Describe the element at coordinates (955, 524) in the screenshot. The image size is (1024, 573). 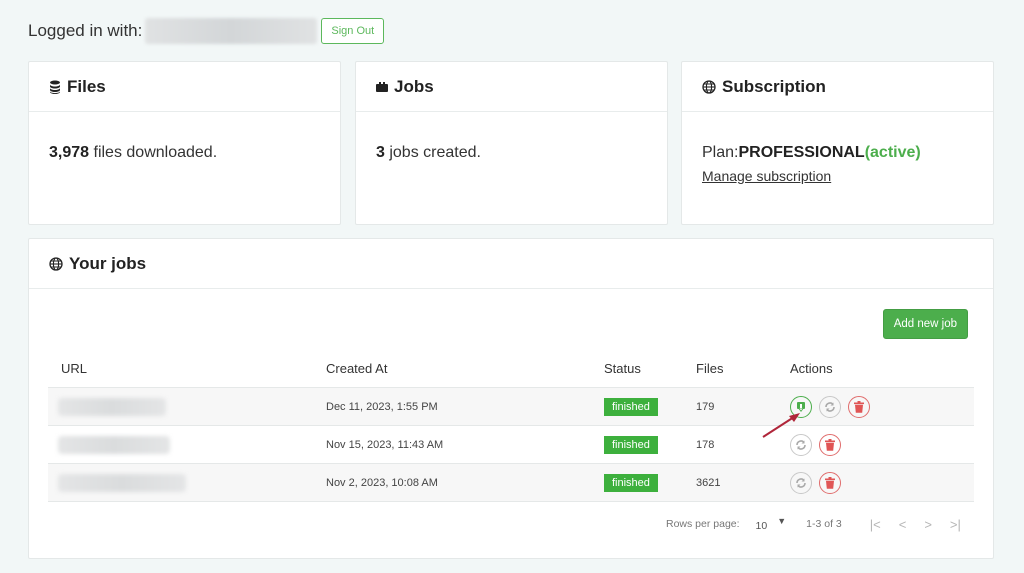
I see `last-page-icon: >|` at that location.